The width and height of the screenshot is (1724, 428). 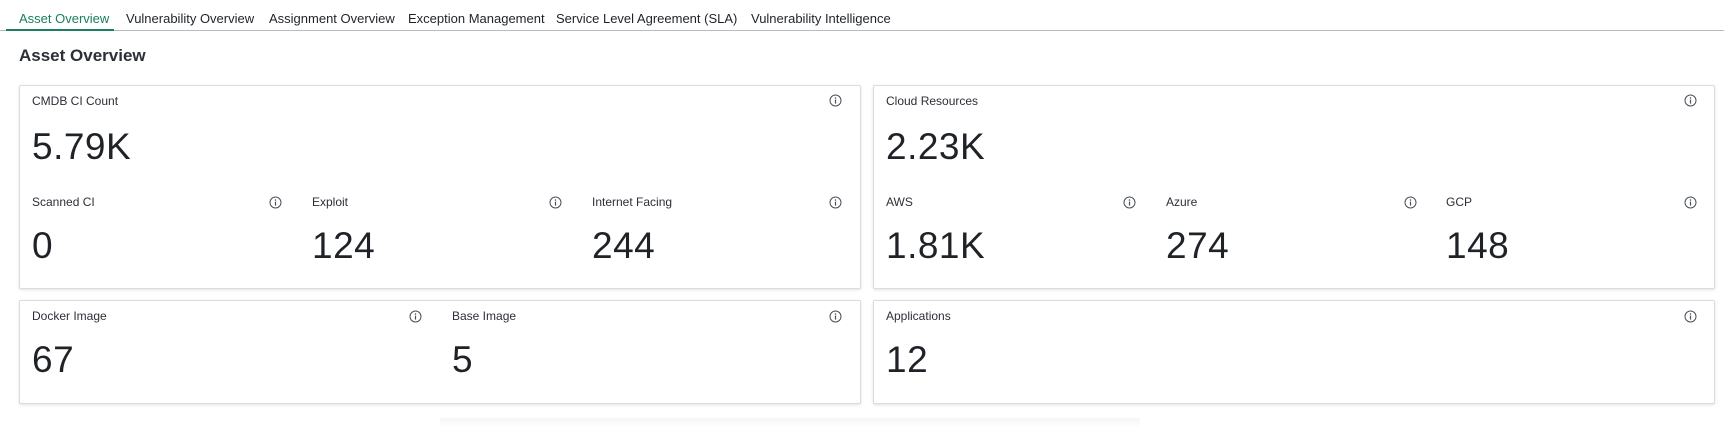 I want to click on metric-value: 0, so click(x=43, y=245).